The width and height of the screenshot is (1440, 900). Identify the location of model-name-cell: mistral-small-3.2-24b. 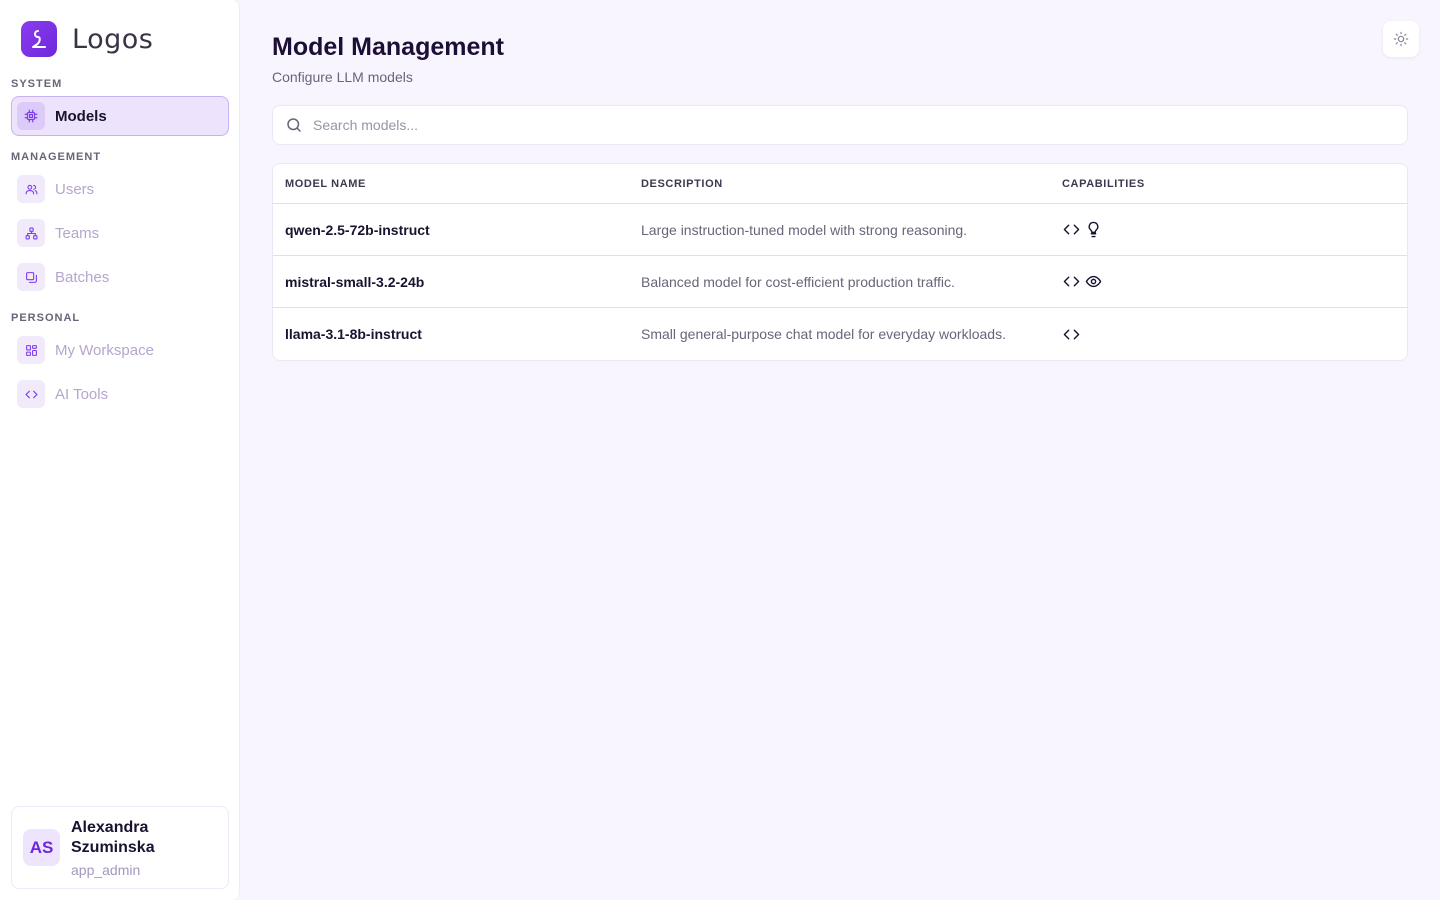
(355, 281).